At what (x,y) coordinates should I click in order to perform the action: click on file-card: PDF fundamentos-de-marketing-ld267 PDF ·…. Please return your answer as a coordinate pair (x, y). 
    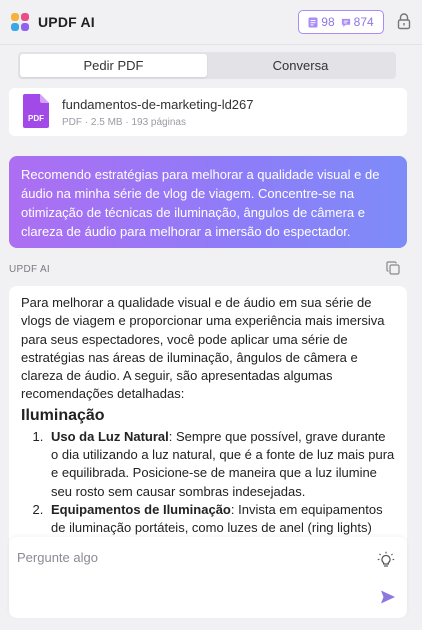
    Looking at the image, I should click on (208, 112).